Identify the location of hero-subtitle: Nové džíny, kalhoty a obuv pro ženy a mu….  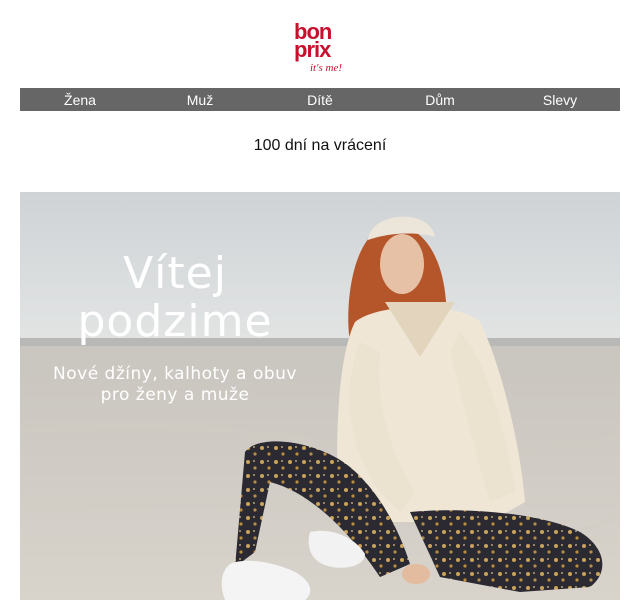
(175, 385).